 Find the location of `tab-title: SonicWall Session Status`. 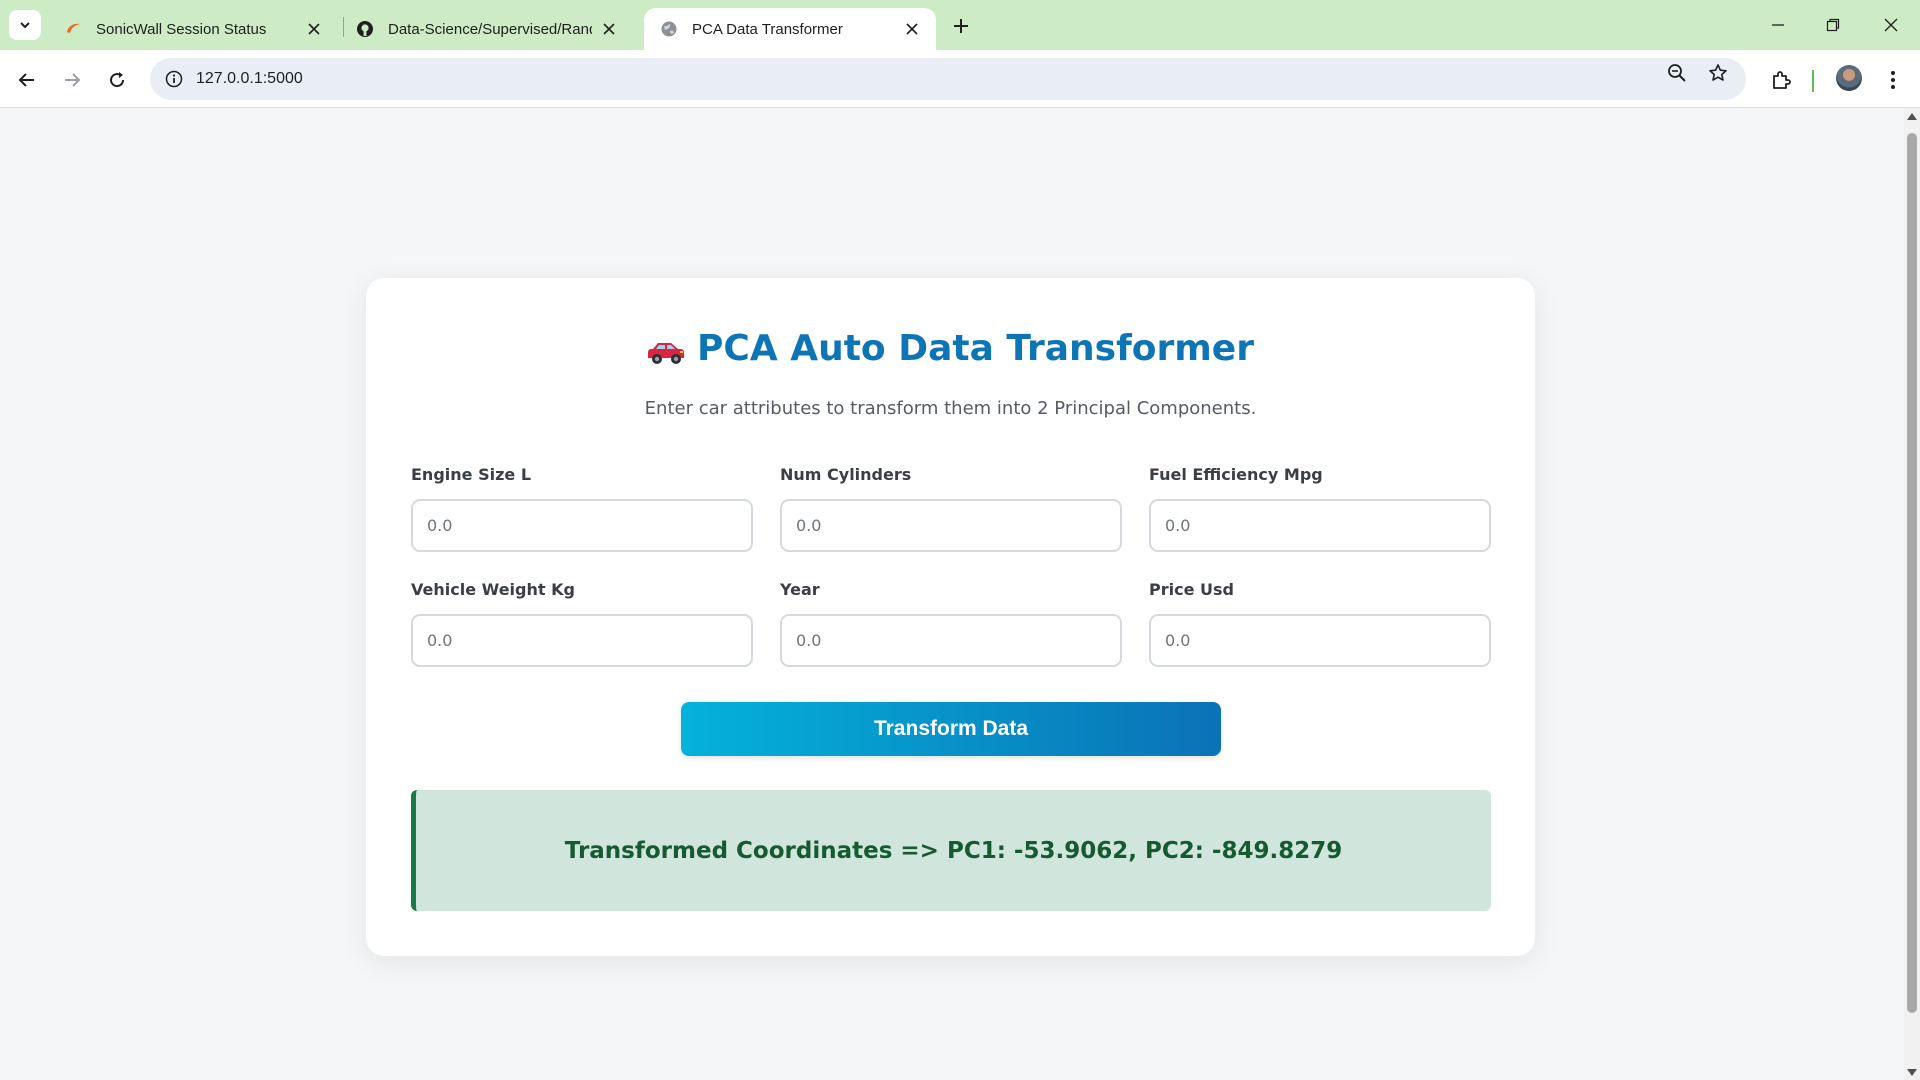

tab-title: SonicWall Session Status is located at coordinates (181, 29).